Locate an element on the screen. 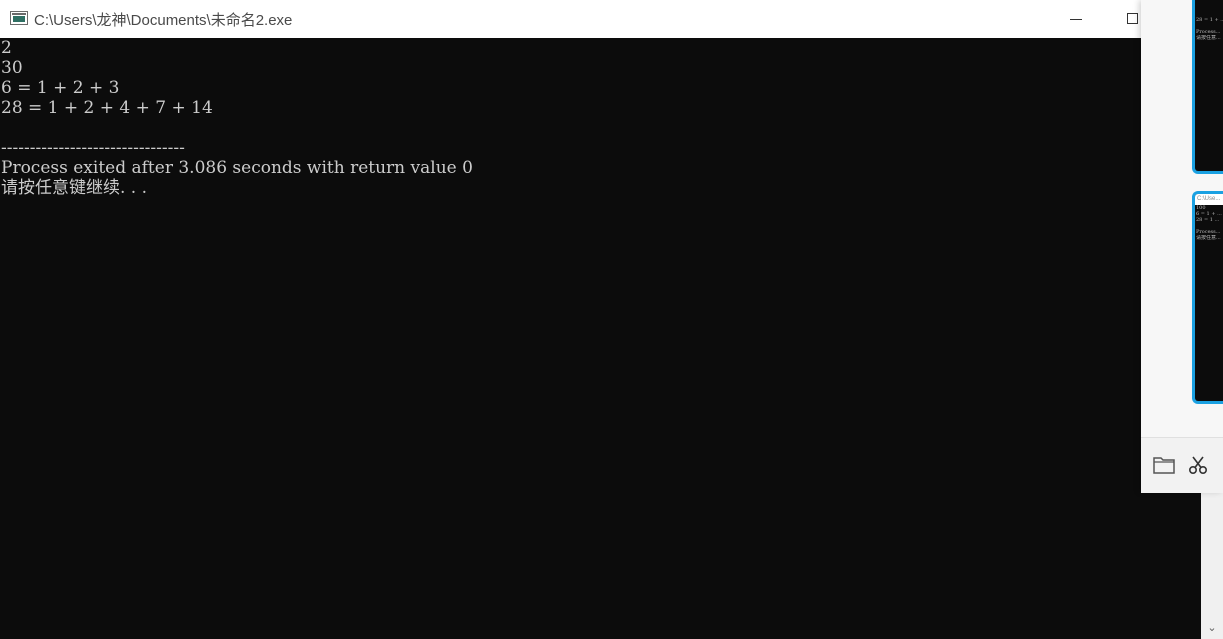 The height and width of the screenshot is (639, 1223). folder-icon is located at coordinates (1164, 465).